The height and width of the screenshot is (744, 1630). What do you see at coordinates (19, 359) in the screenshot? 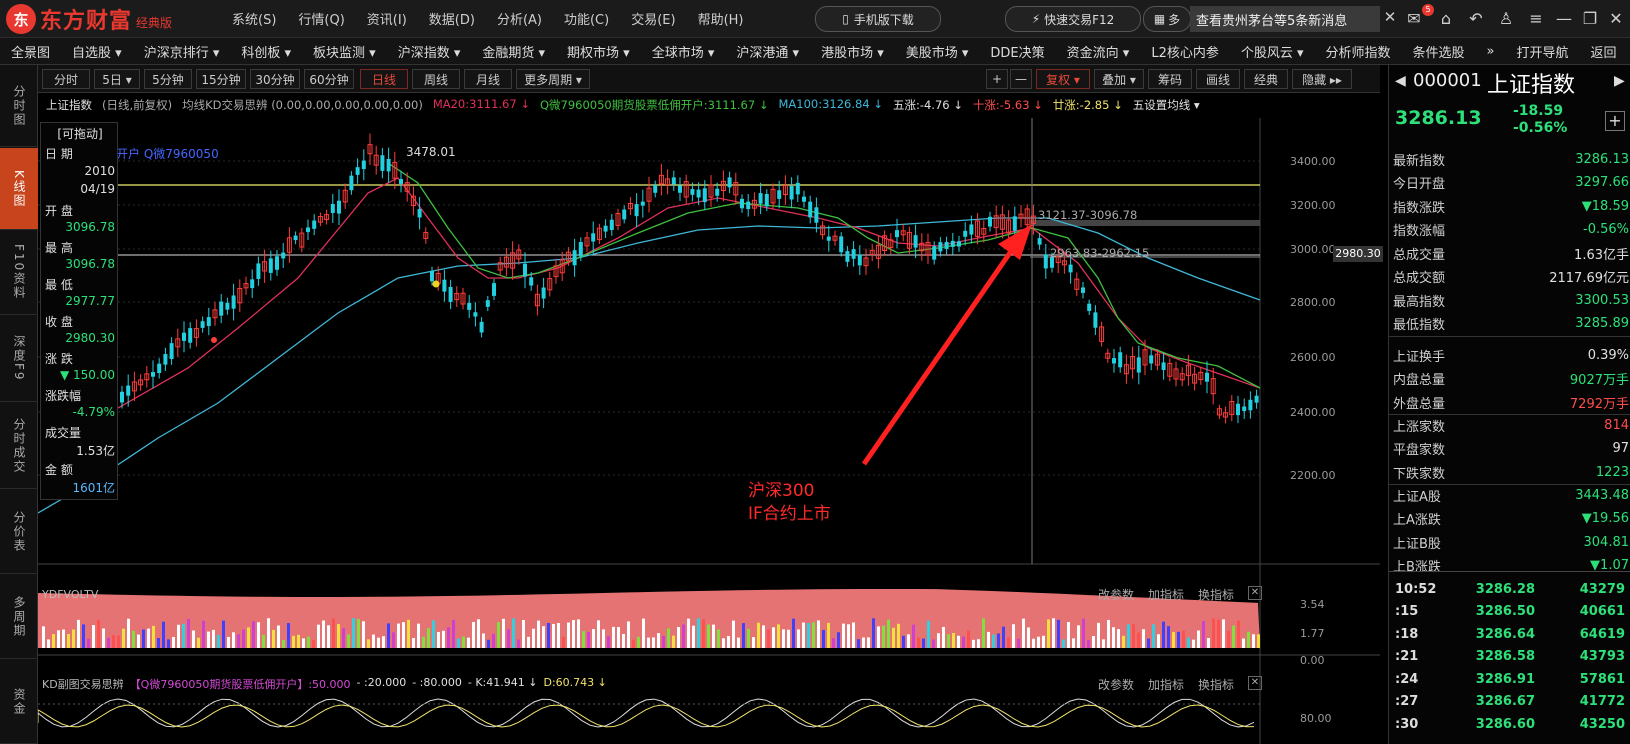
I see `tab-depth: 深度F9` at bounding box center [19, 359].